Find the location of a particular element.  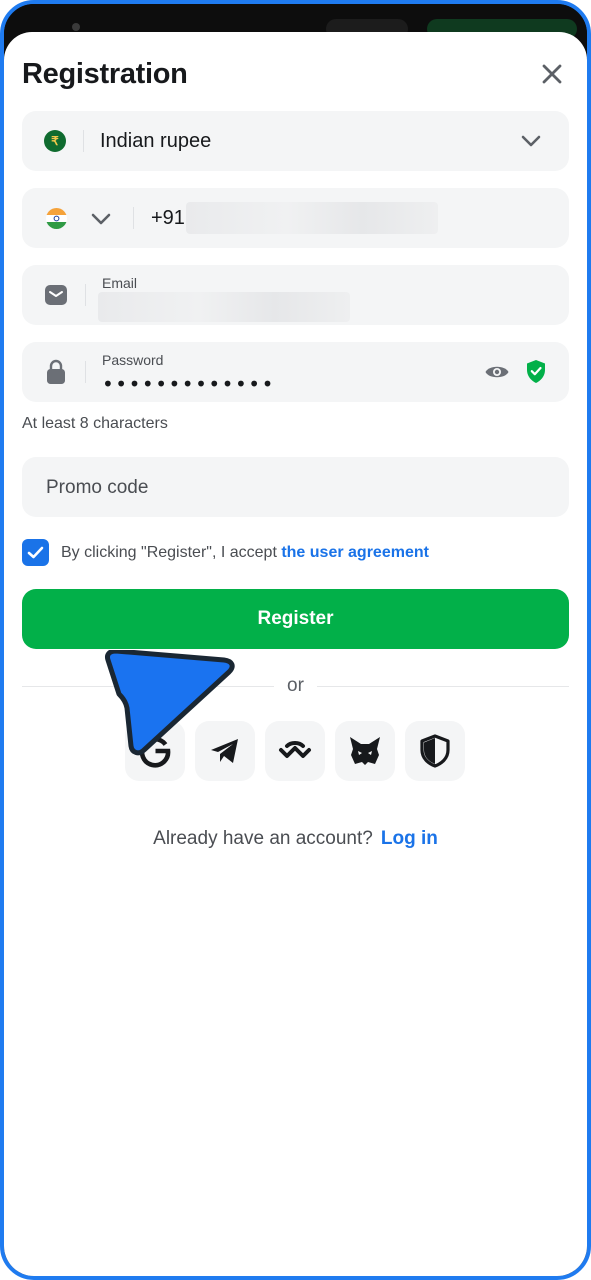

password-masked-value: ••••••••••••• is located at coordinates (188, 384).